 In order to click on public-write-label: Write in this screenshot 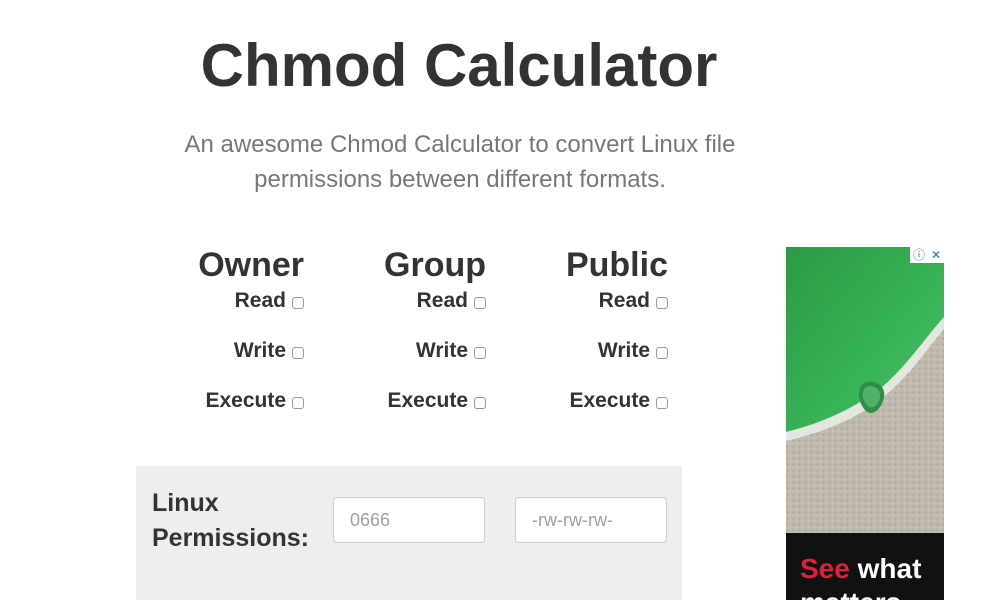, I will do `click(624, 351)`.